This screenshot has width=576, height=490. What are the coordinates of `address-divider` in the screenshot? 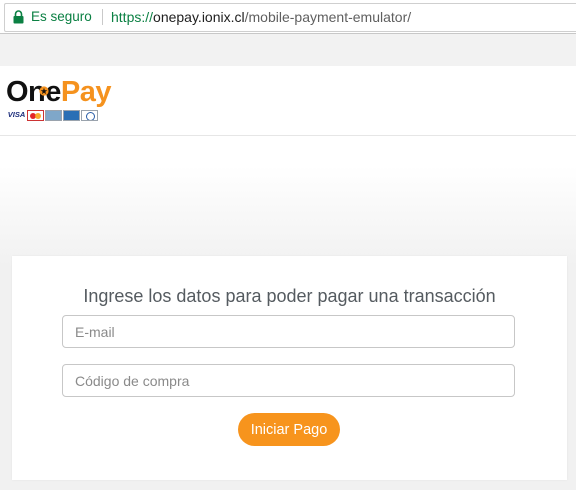 It's located at (102, 17).